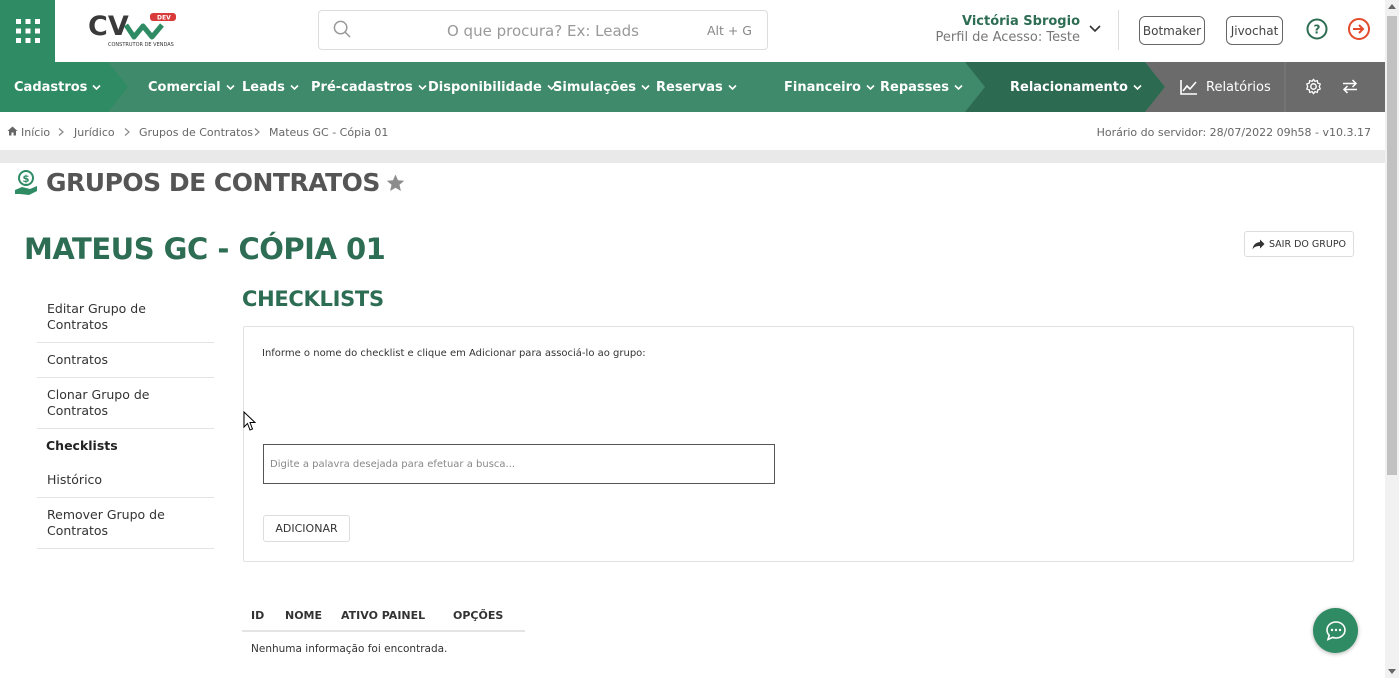 Image resolution: width=1399 pixels, height=678 pixels. I want to click on home-icon, so click(12, 131).